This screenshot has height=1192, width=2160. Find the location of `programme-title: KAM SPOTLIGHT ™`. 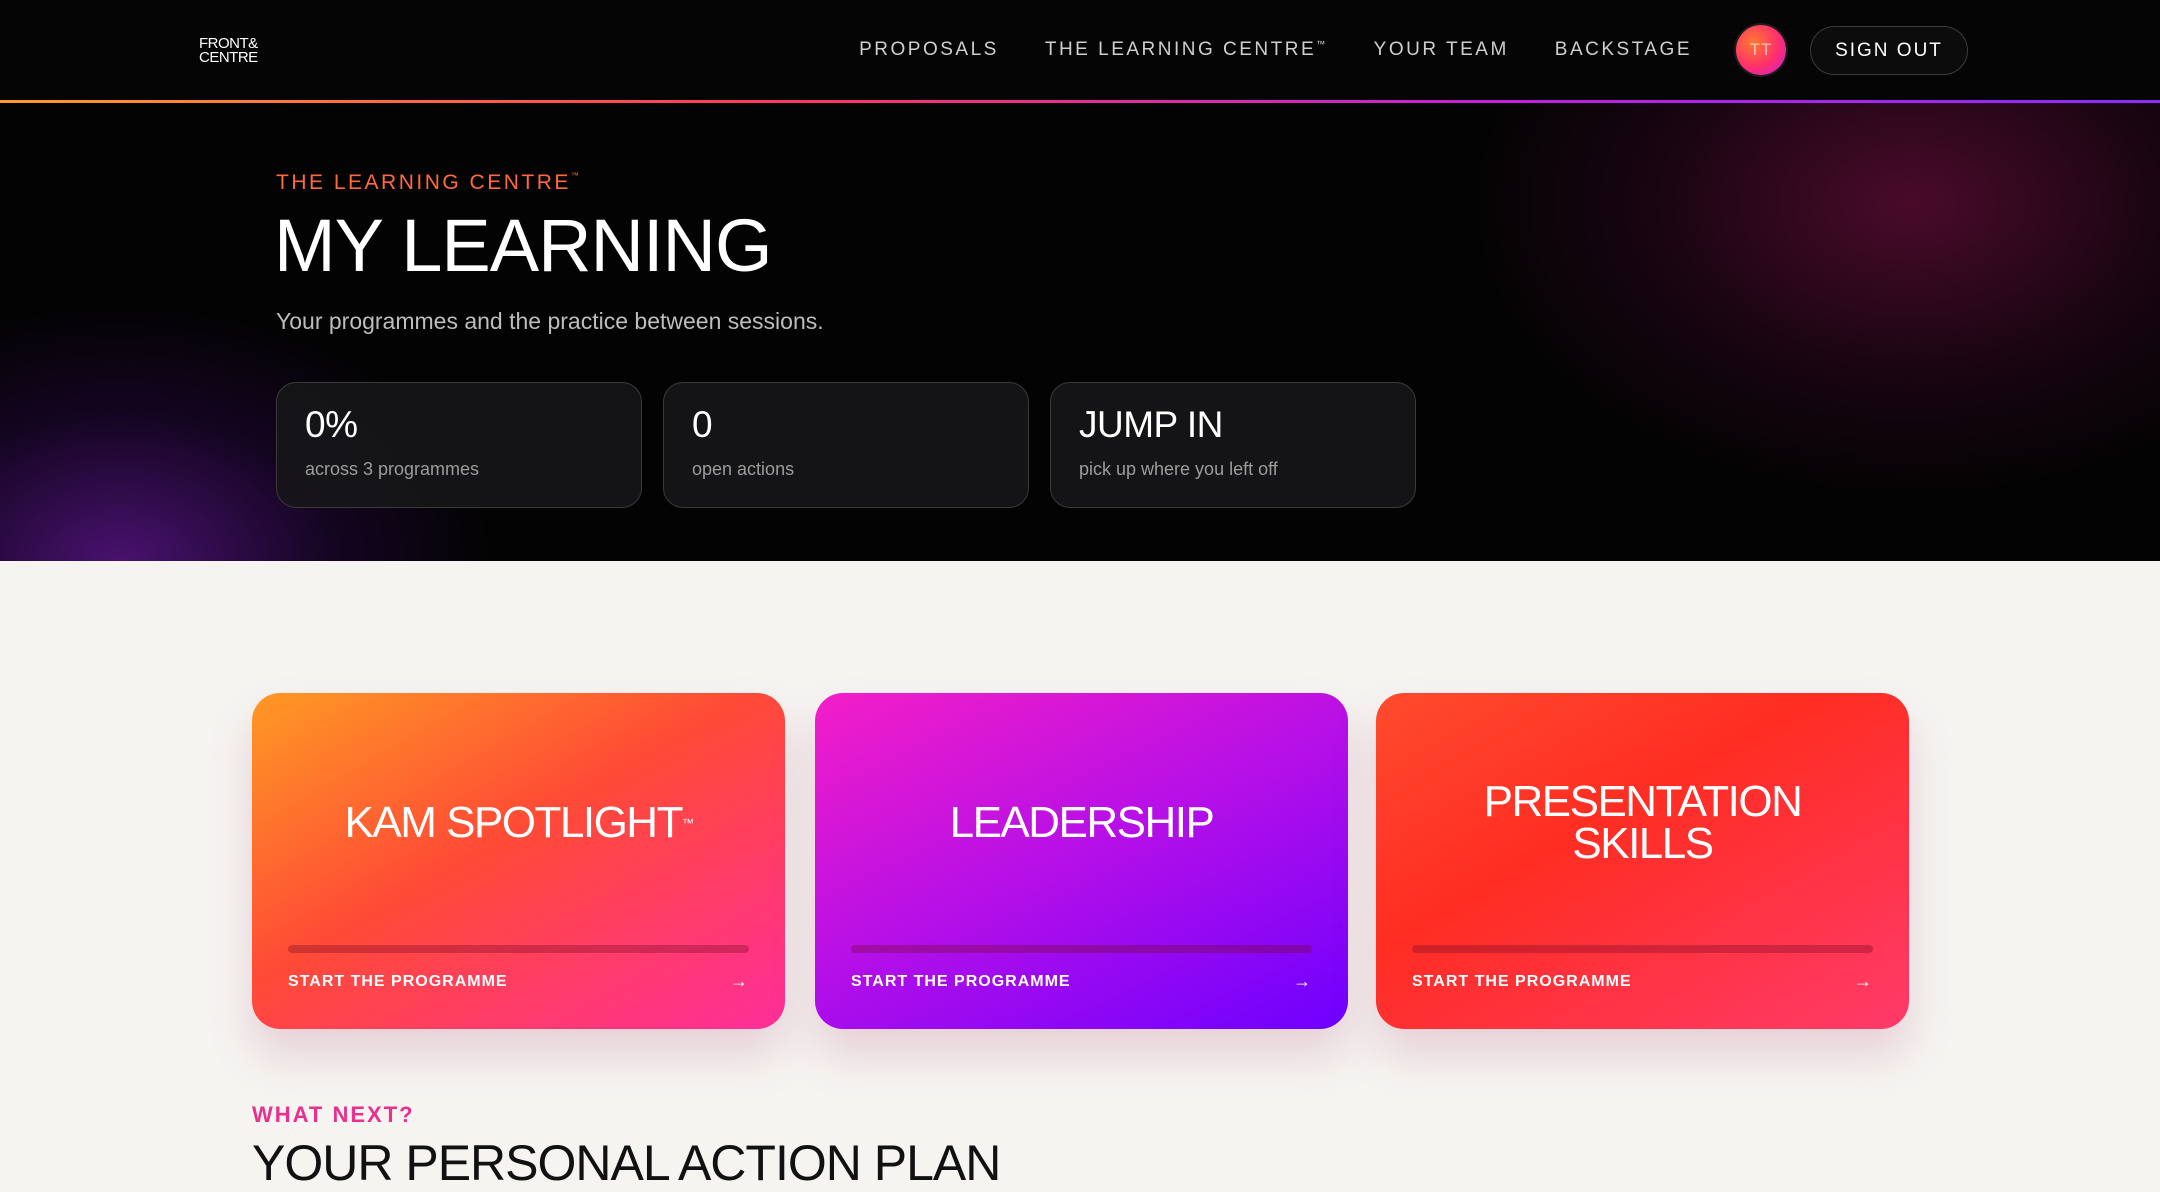

programme-title: KAM SPOTLIGHT ™ is located at coordinates (518, 823).